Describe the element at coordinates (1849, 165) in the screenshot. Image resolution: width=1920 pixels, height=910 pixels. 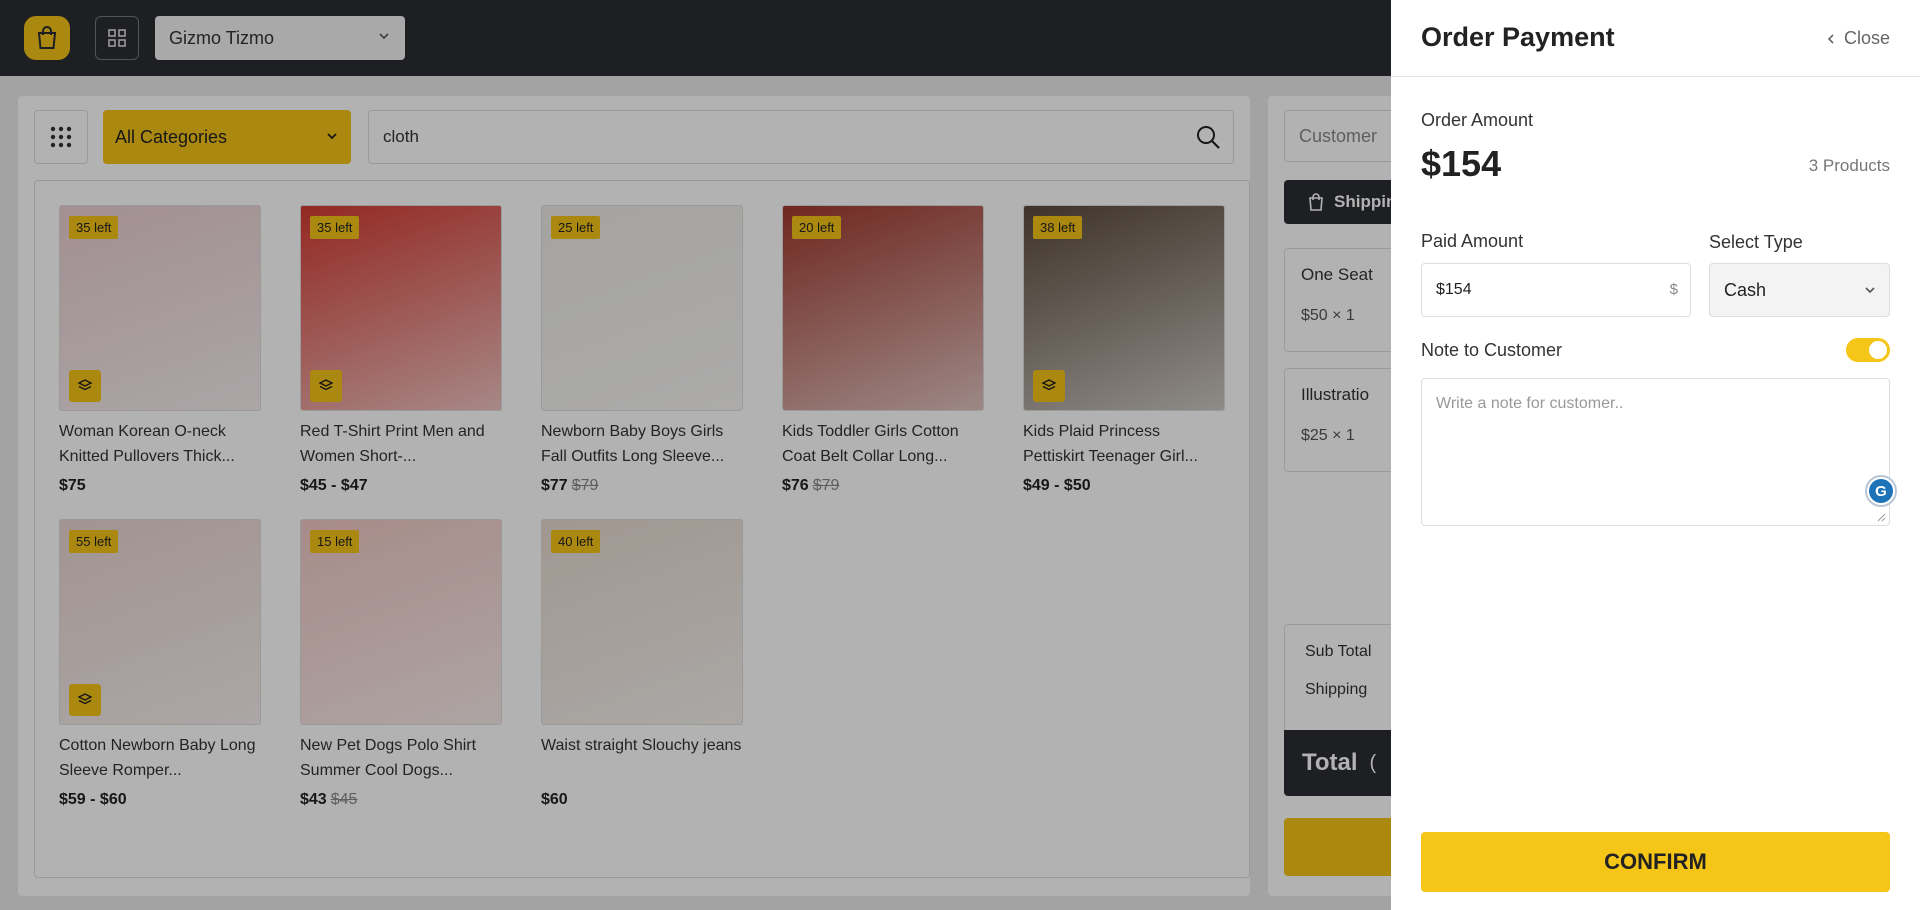
I see `products-count: 3 Products` at that location.